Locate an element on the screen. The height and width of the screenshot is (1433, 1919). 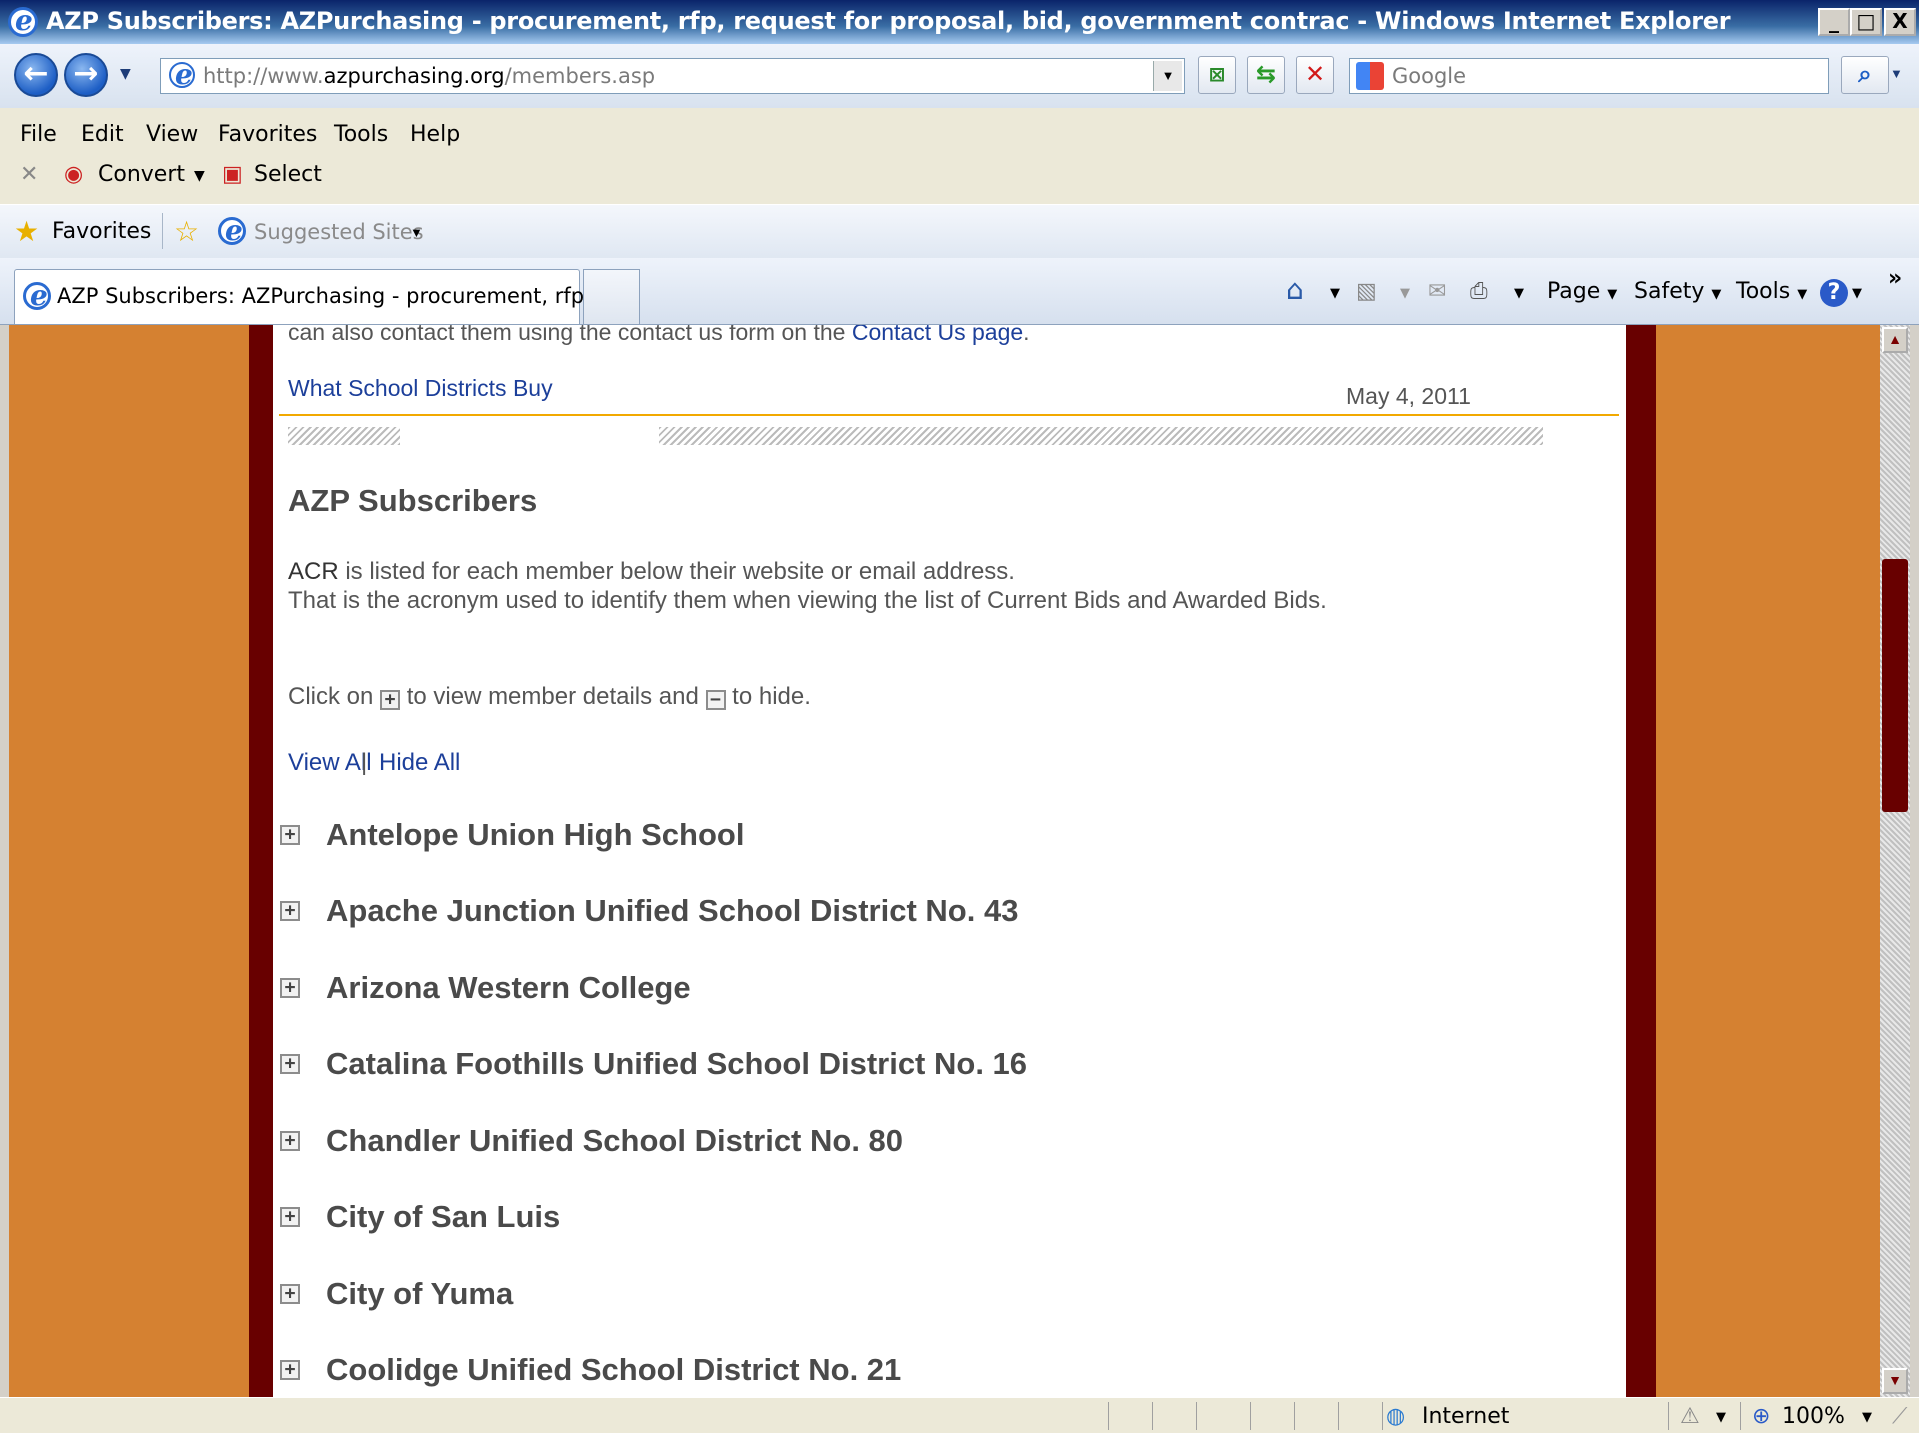
member-name: City of Yuma is located at coordinates (419, 1294).